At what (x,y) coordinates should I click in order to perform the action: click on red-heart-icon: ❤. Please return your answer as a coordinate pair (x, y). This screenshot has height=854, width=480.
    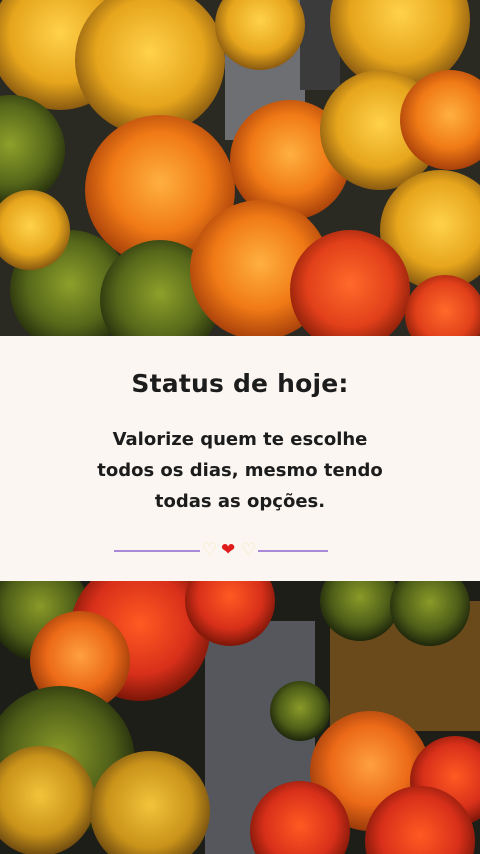
    Looking at the image, I should click on (228, 550).